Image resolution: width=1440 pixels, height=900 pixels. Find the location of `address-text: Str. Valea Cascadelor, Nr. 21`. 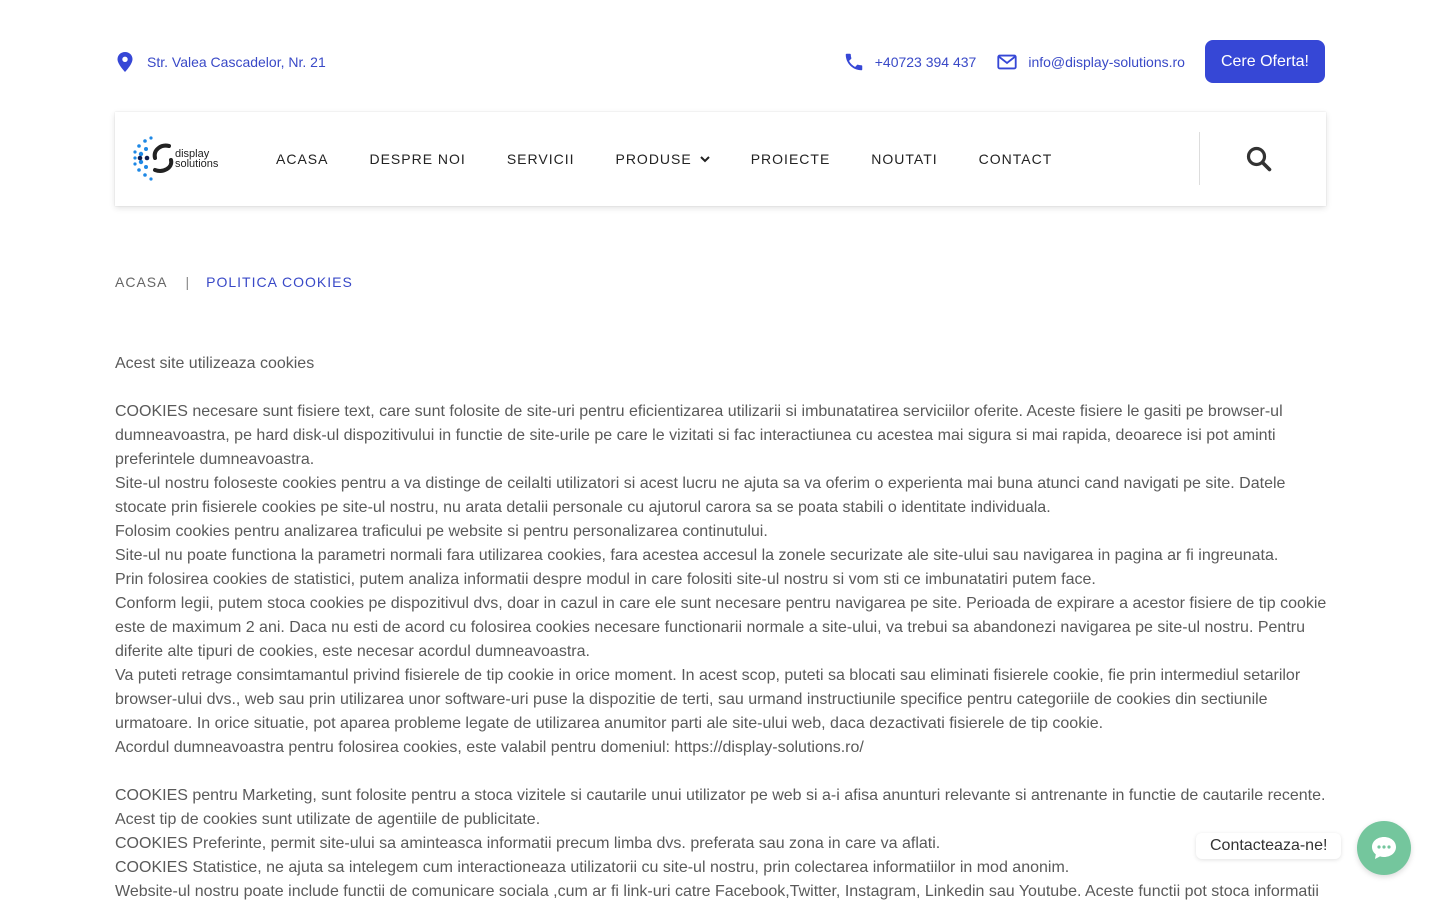

address-text: Str. Valea Cascadelor, Nr. 21 is located at coordinates (236, 62).